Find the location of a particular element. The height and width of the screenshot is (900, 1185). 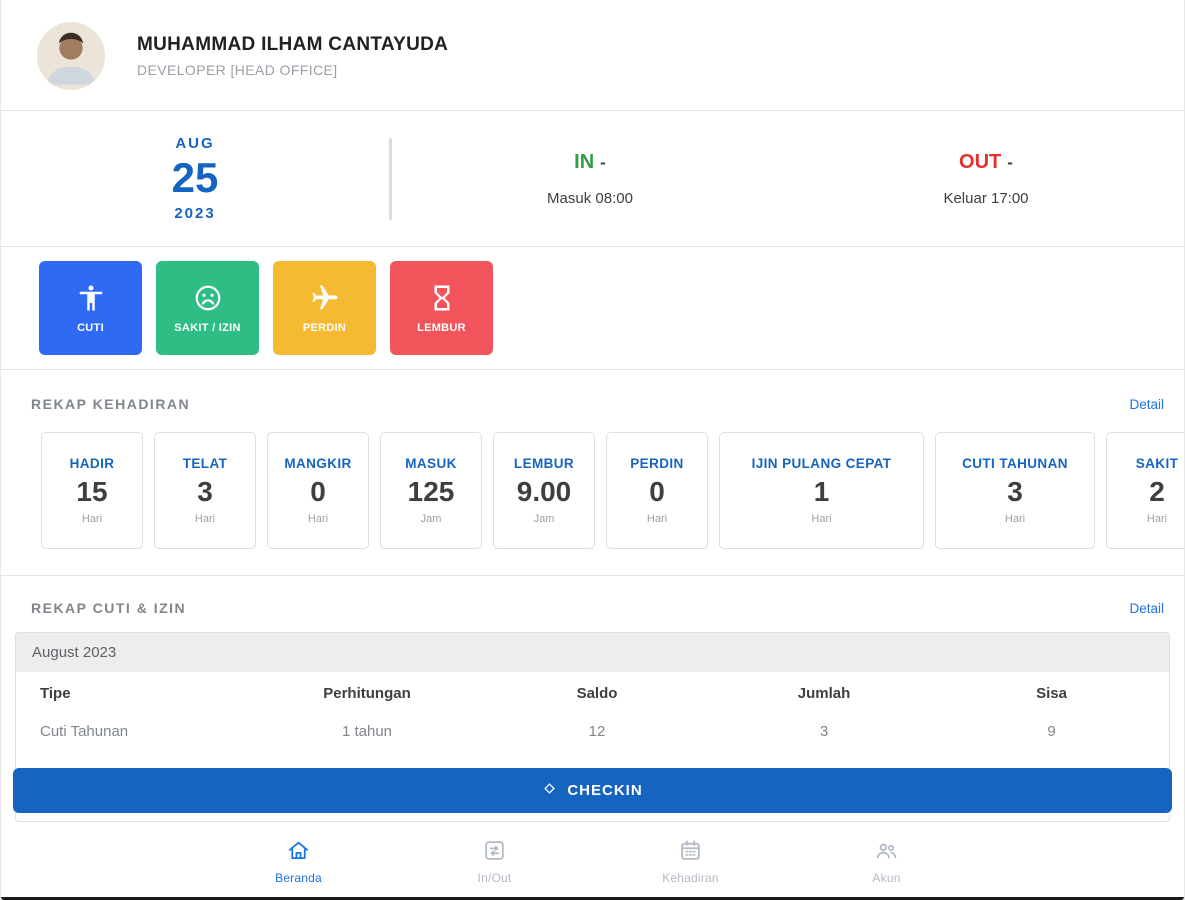

cell-perhitungan: 1 tahun is located at coordinates (367, 731).